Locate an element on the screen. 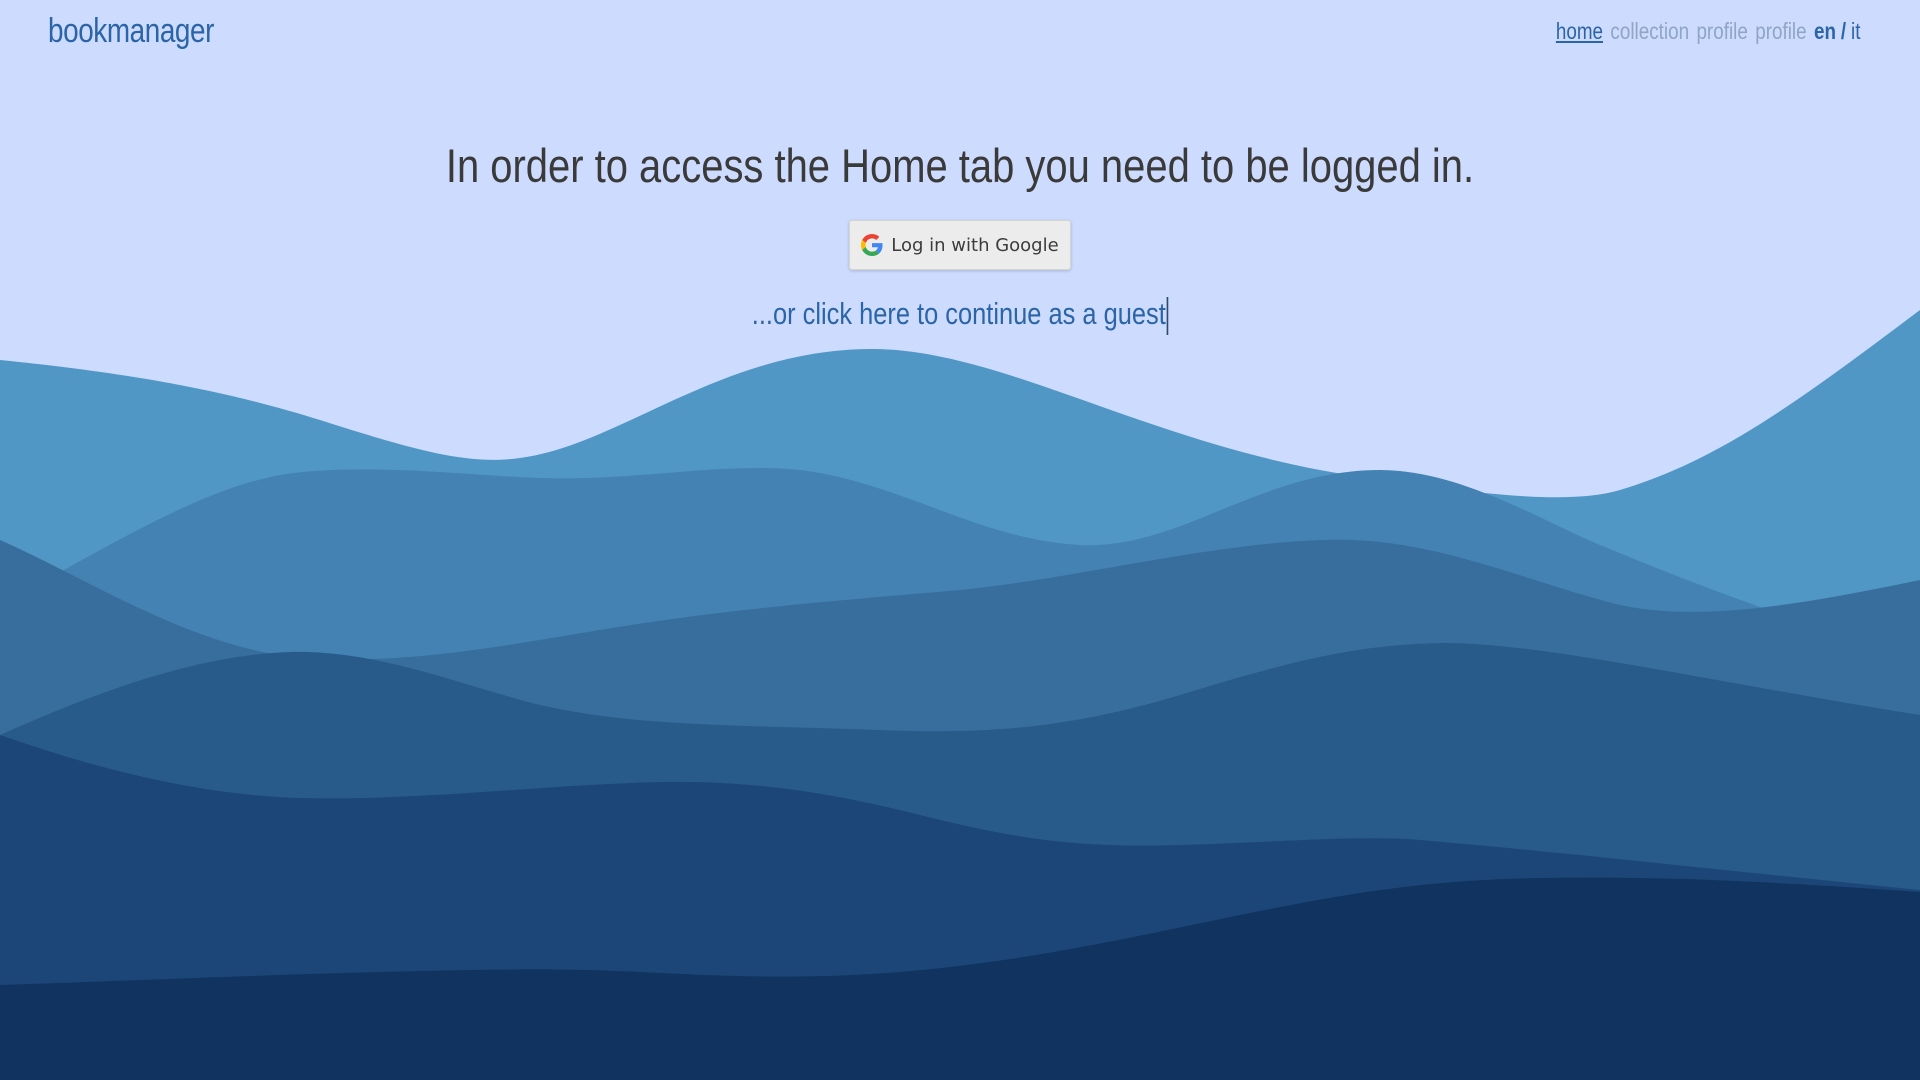  google-login-button-label: Log in with Google is located at coordinates (975, 245).